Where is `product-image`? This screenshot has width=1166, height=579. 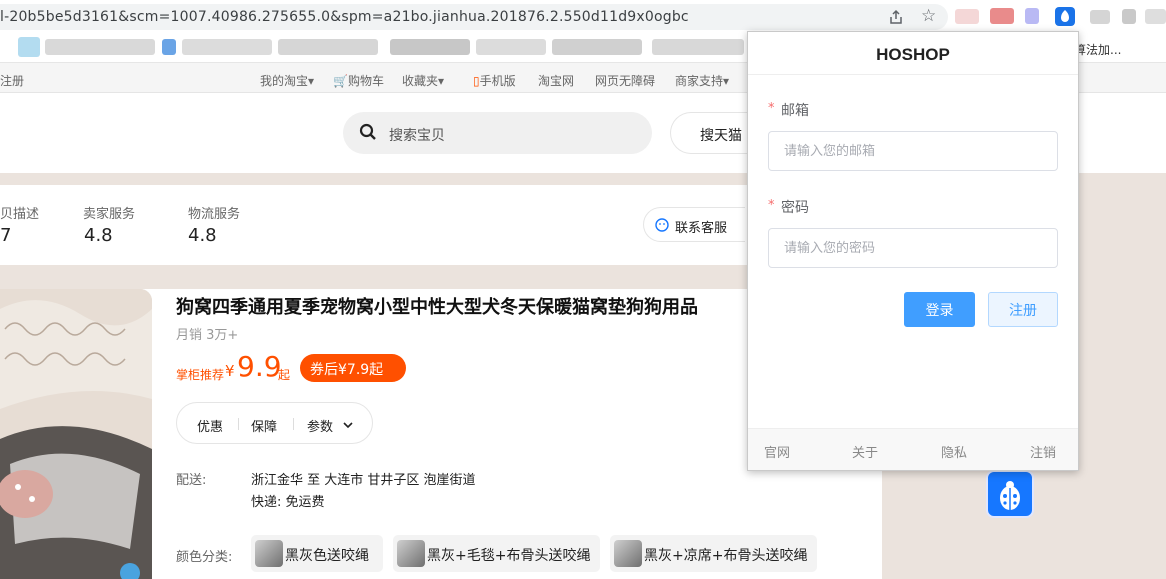
product-image is located at coordinates (76, 434).